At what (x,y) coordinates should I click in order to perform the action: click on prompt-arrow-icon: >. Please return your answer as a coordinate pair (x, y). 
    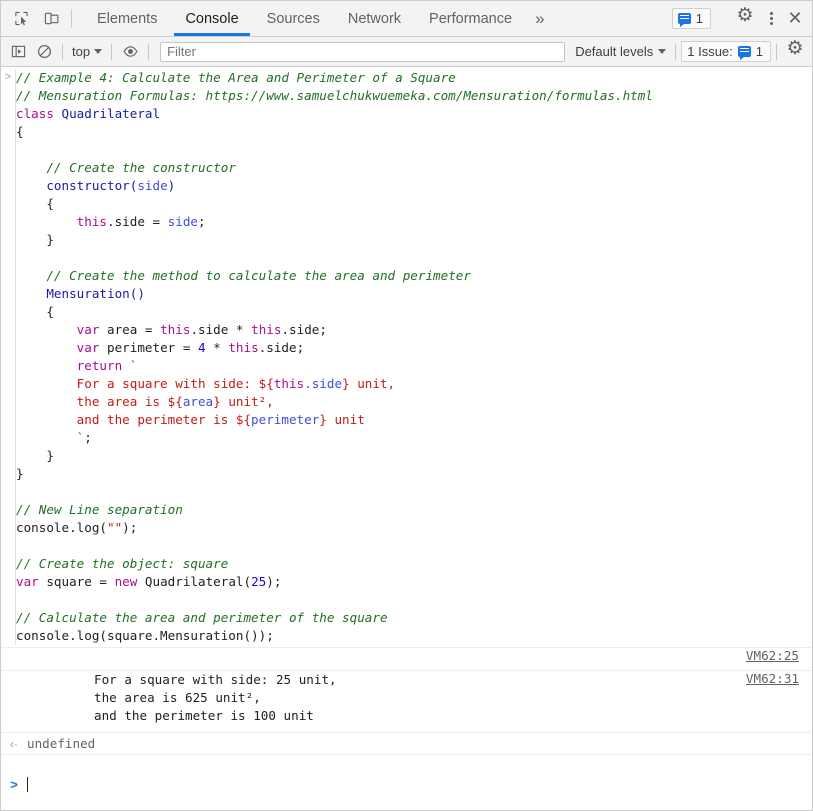
    Looking at the image, I should click on (14, 784).